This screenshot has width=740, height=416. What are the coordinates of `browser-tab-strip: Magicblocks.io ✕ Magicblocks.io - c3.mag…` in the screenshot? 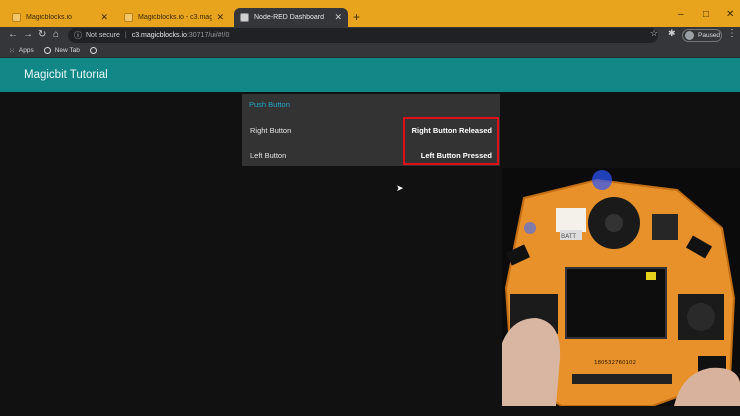 It's located at (370, 13).